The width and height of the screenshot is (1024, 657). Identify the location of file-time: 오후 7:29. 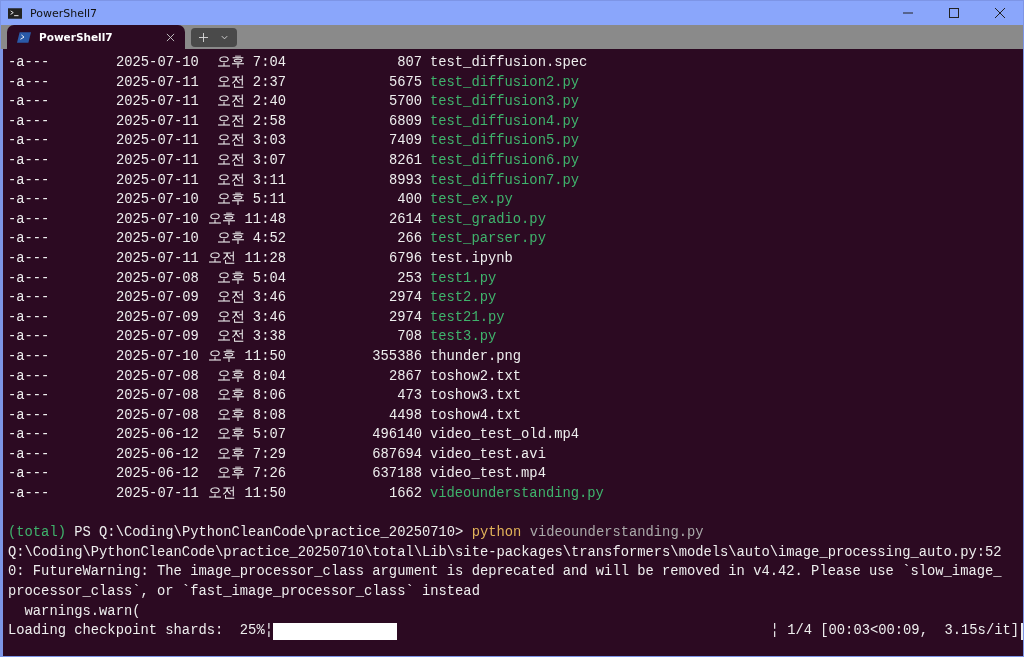
(250, 454).